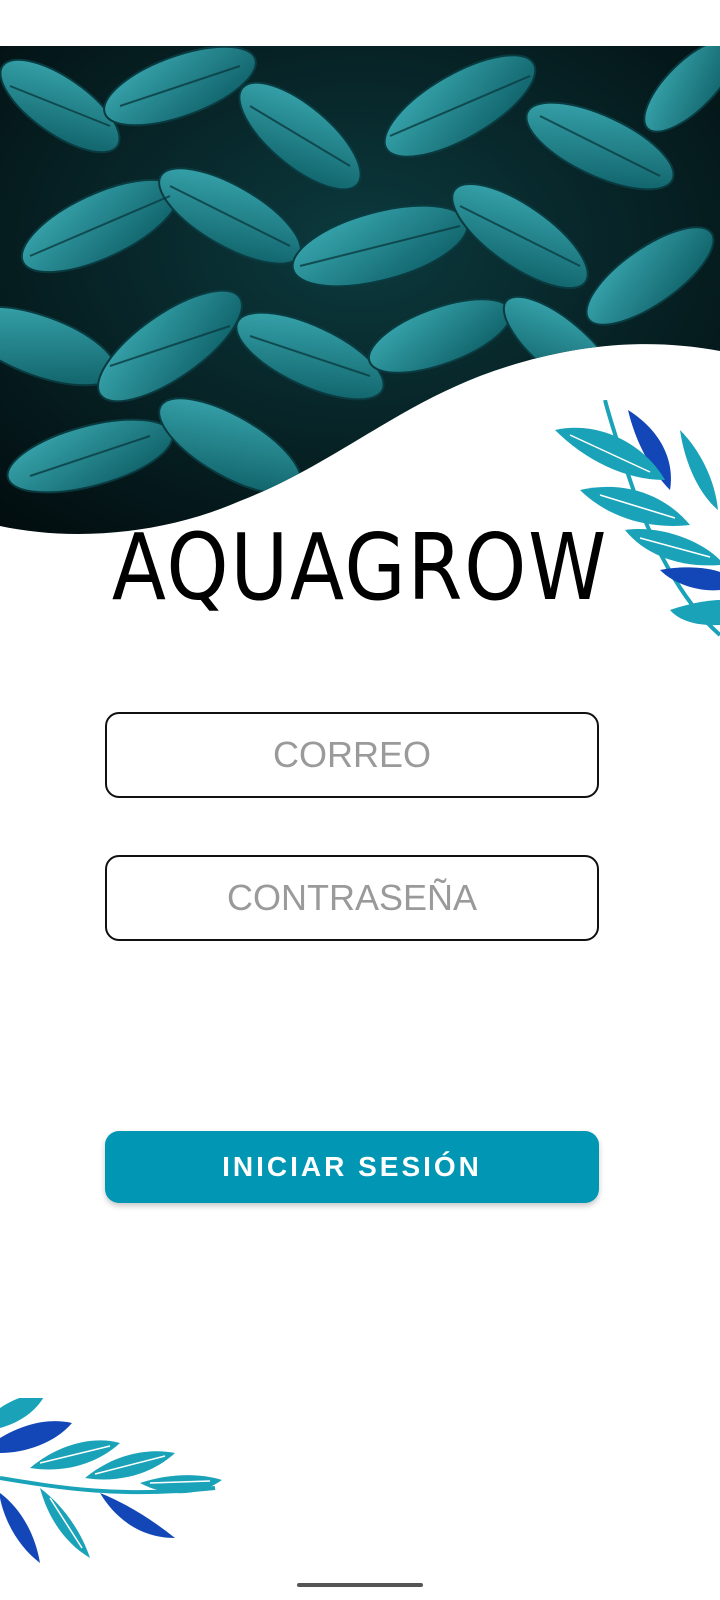 The height and width of the screenshot is (1600, 720). What do you see at coordinates (360, 567) in the screenshot?
I see `app-title: AQUAGROW` at bounding box center [360, 567].